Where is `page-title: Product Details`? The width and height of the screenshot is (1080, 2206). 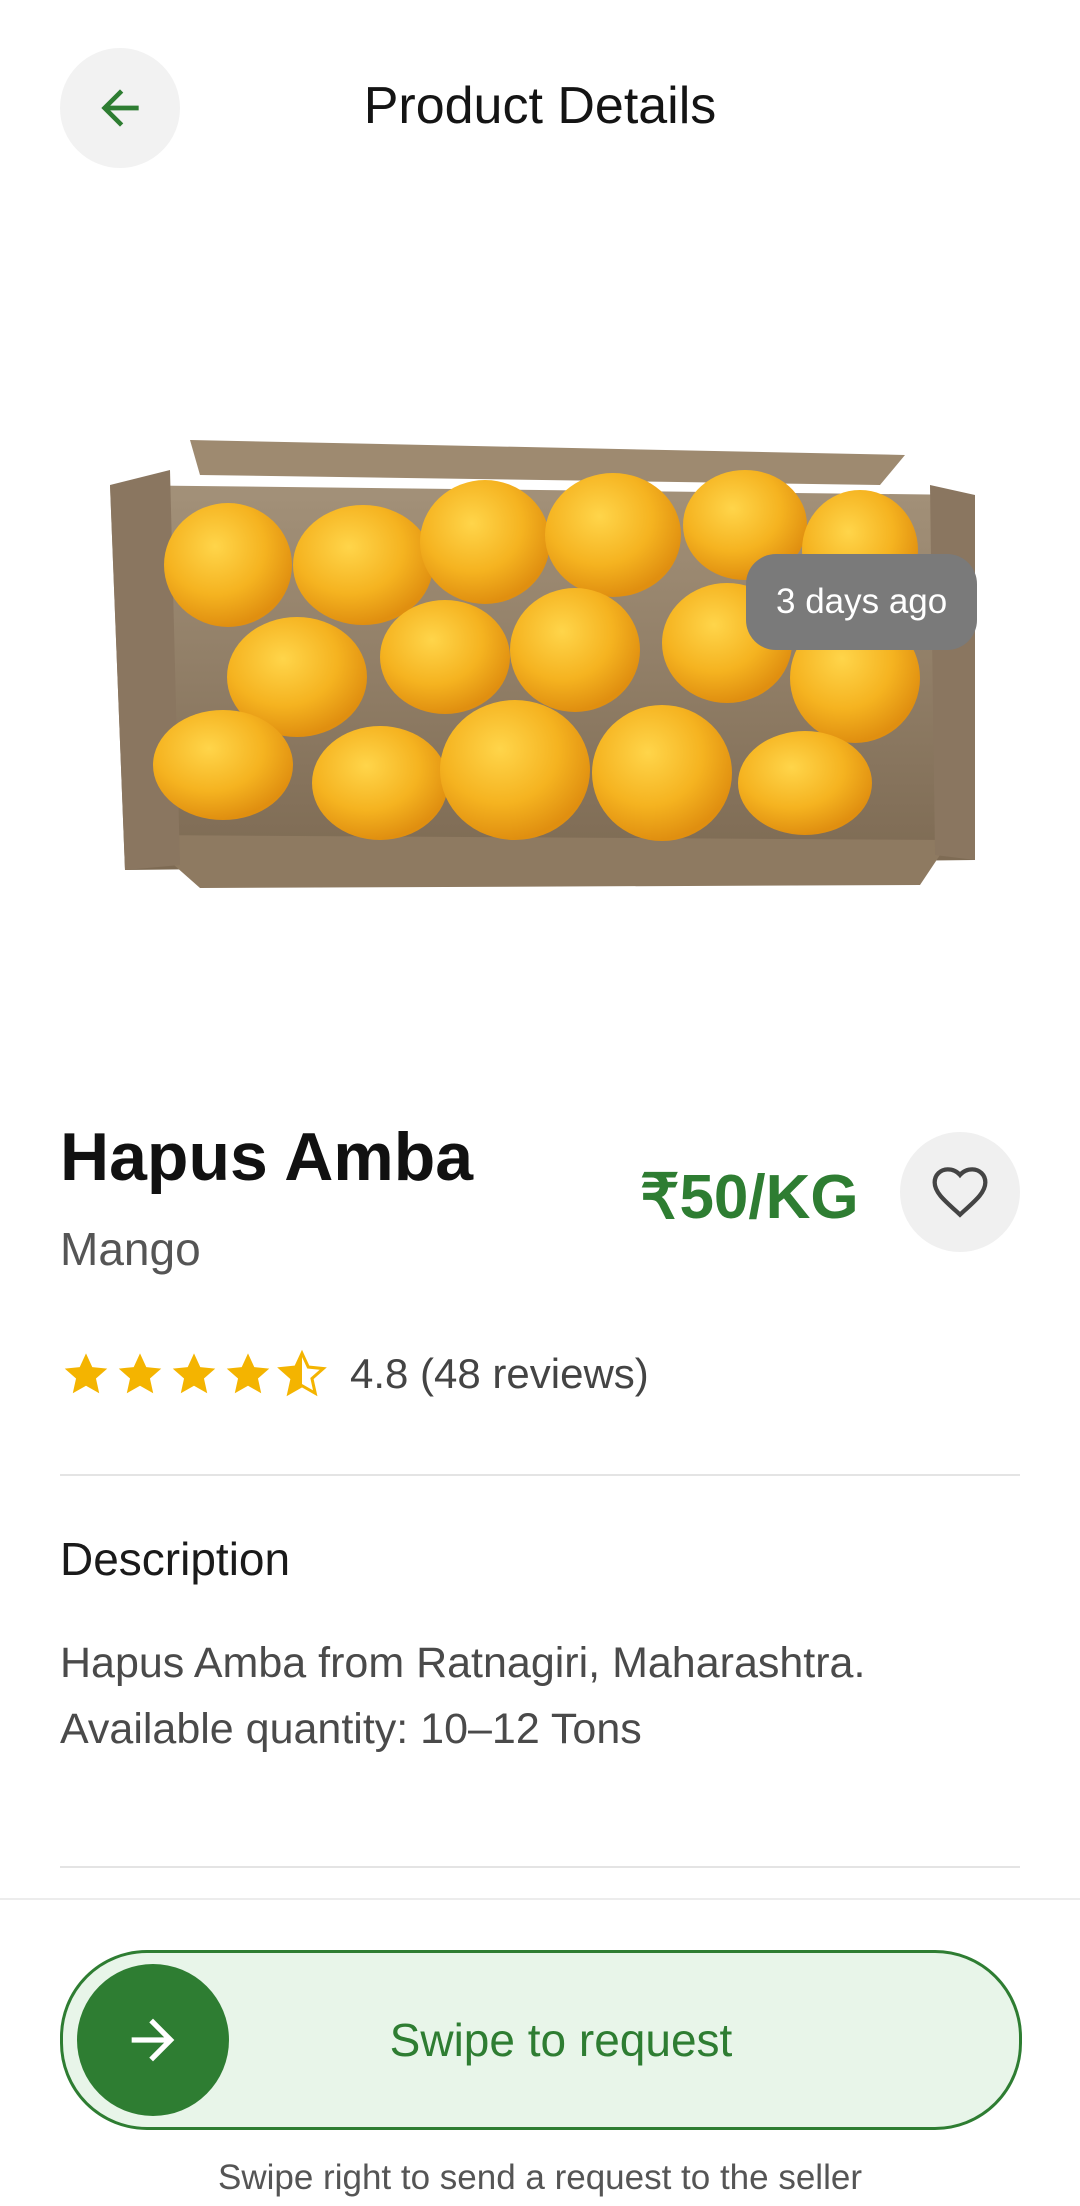
page-title: Product Details is located at coordinates (540, 106).